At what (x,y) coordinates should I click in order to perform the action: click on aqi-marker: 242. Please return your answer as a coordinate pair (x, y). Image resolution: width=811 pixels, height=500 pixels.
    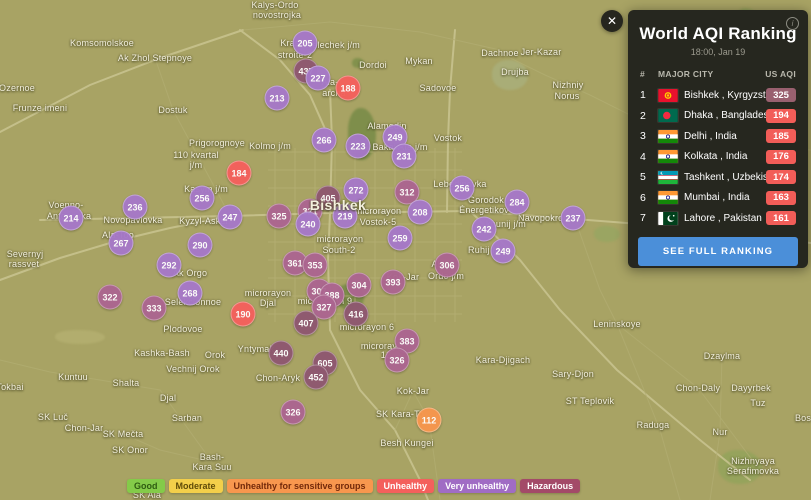
    Looking at the image, I should click on (484, 229).